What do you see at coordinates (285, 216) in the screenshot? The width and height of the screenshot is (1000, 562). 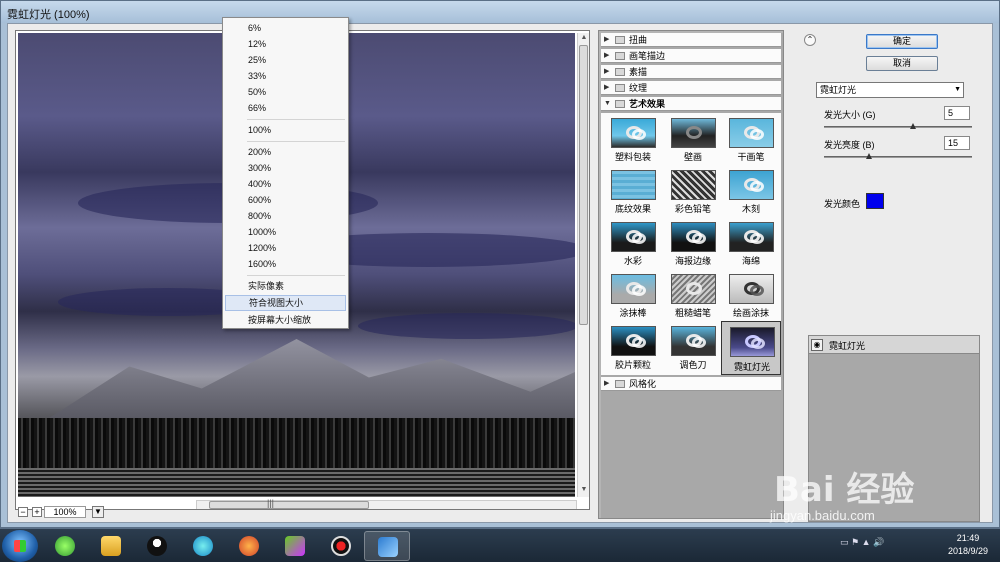 I see `zoom-menu-item: 800%` at bounding box center [285, 216].